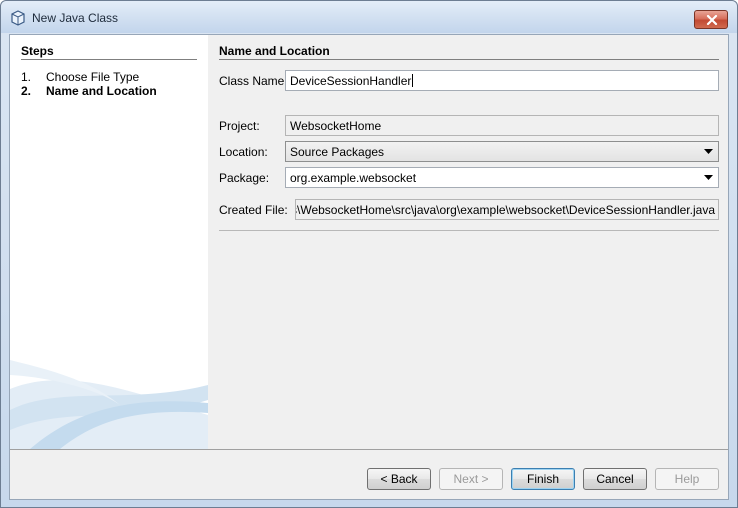 The image size is (738, 508). What do you see at coordinates (239, 126) in the screenshot?
I see `project-label: Project:` at bounding box center [239, 126].